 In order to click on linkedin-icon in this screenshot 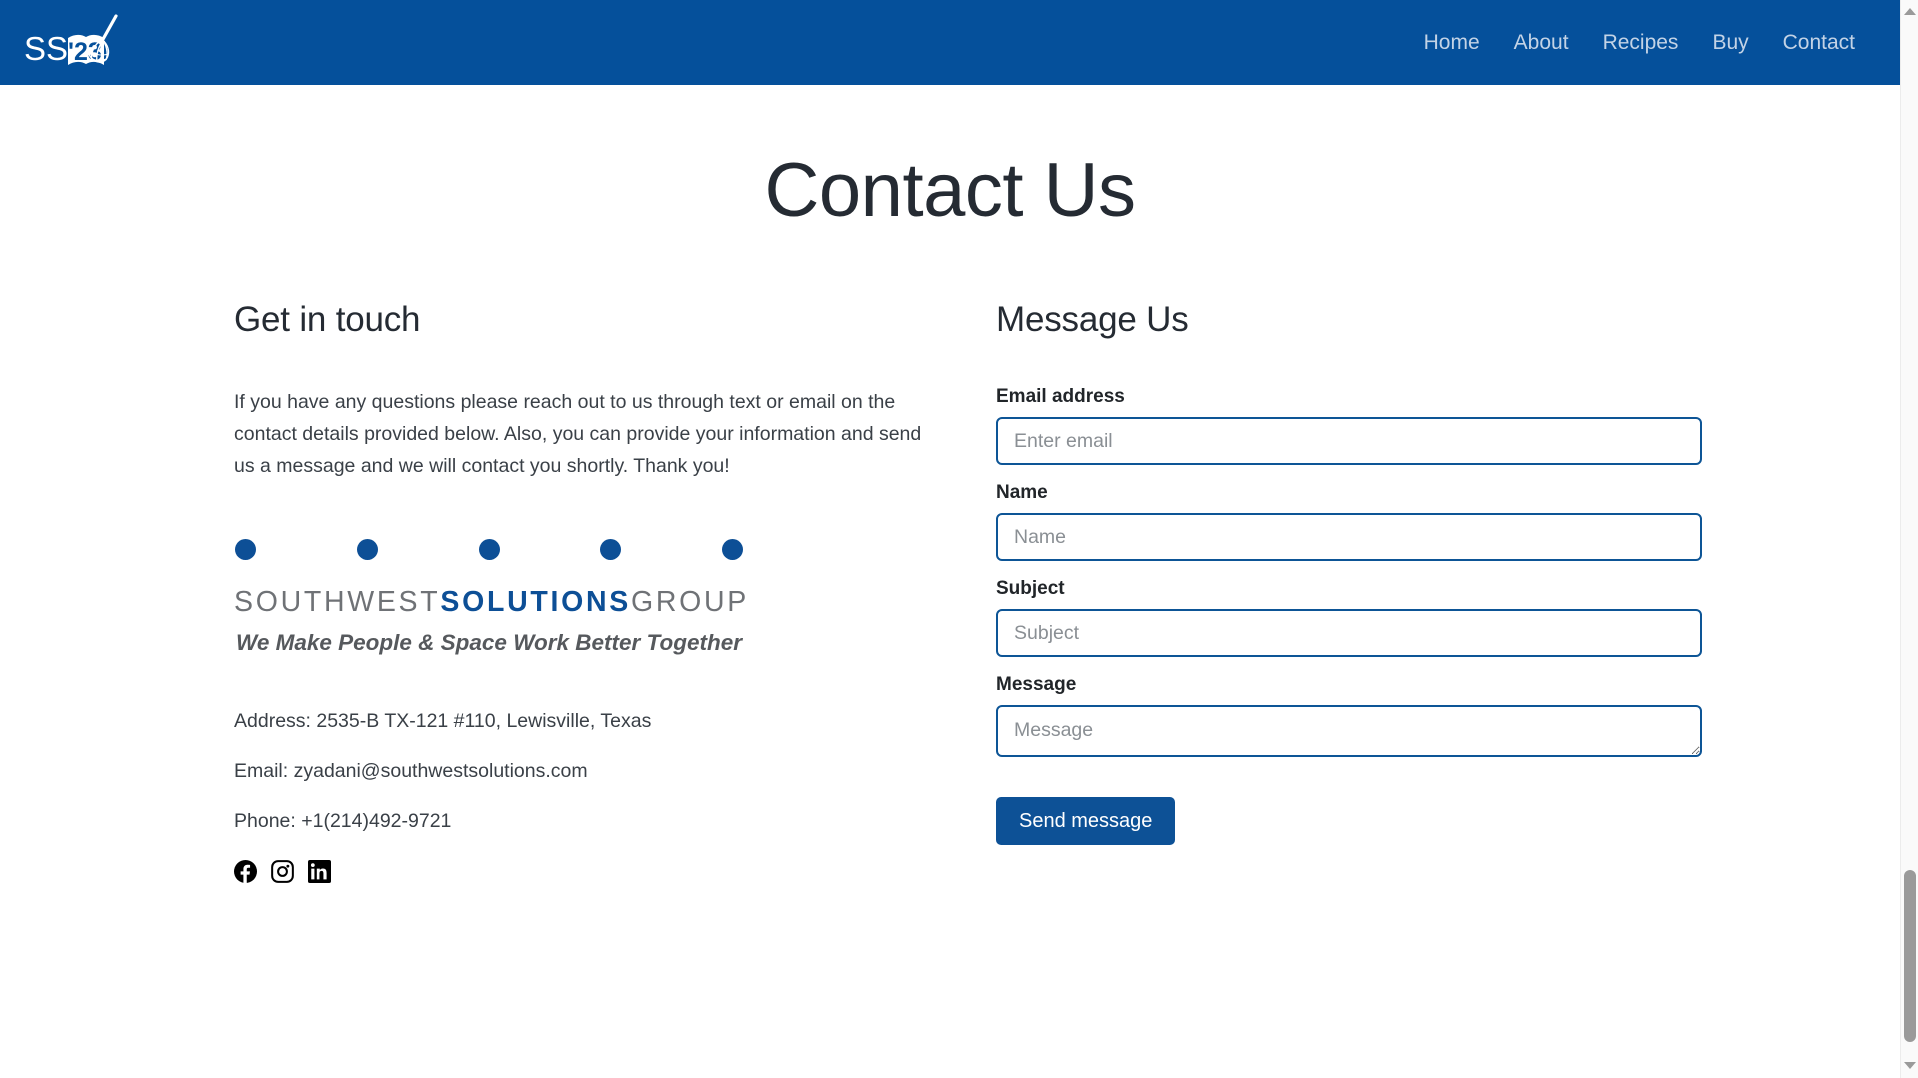, I will do `click(319, 872)`.